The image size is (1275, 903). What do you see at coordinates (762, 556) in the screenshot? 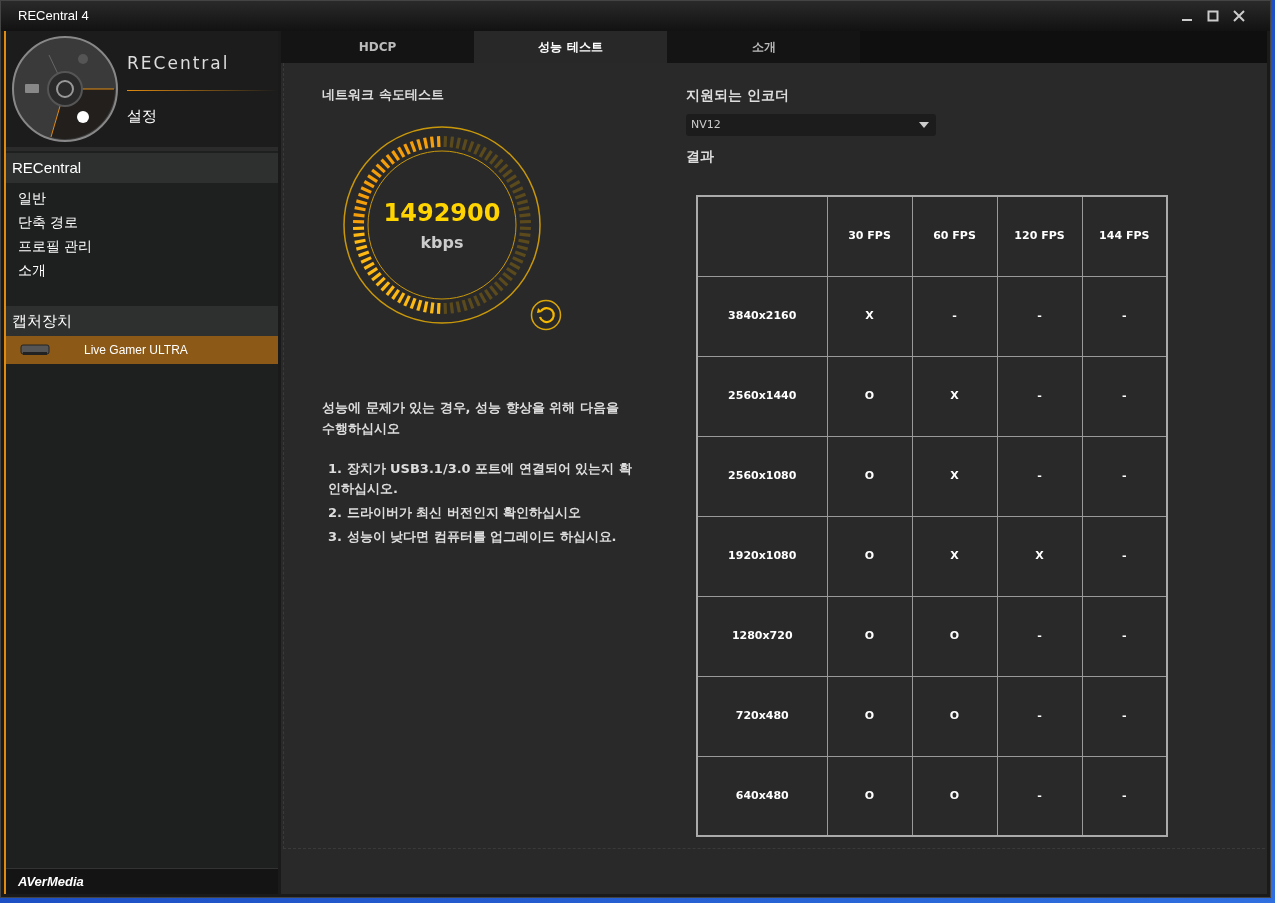
I see `resolution-cell: 1920x1080` at bounding box center [762, 556].